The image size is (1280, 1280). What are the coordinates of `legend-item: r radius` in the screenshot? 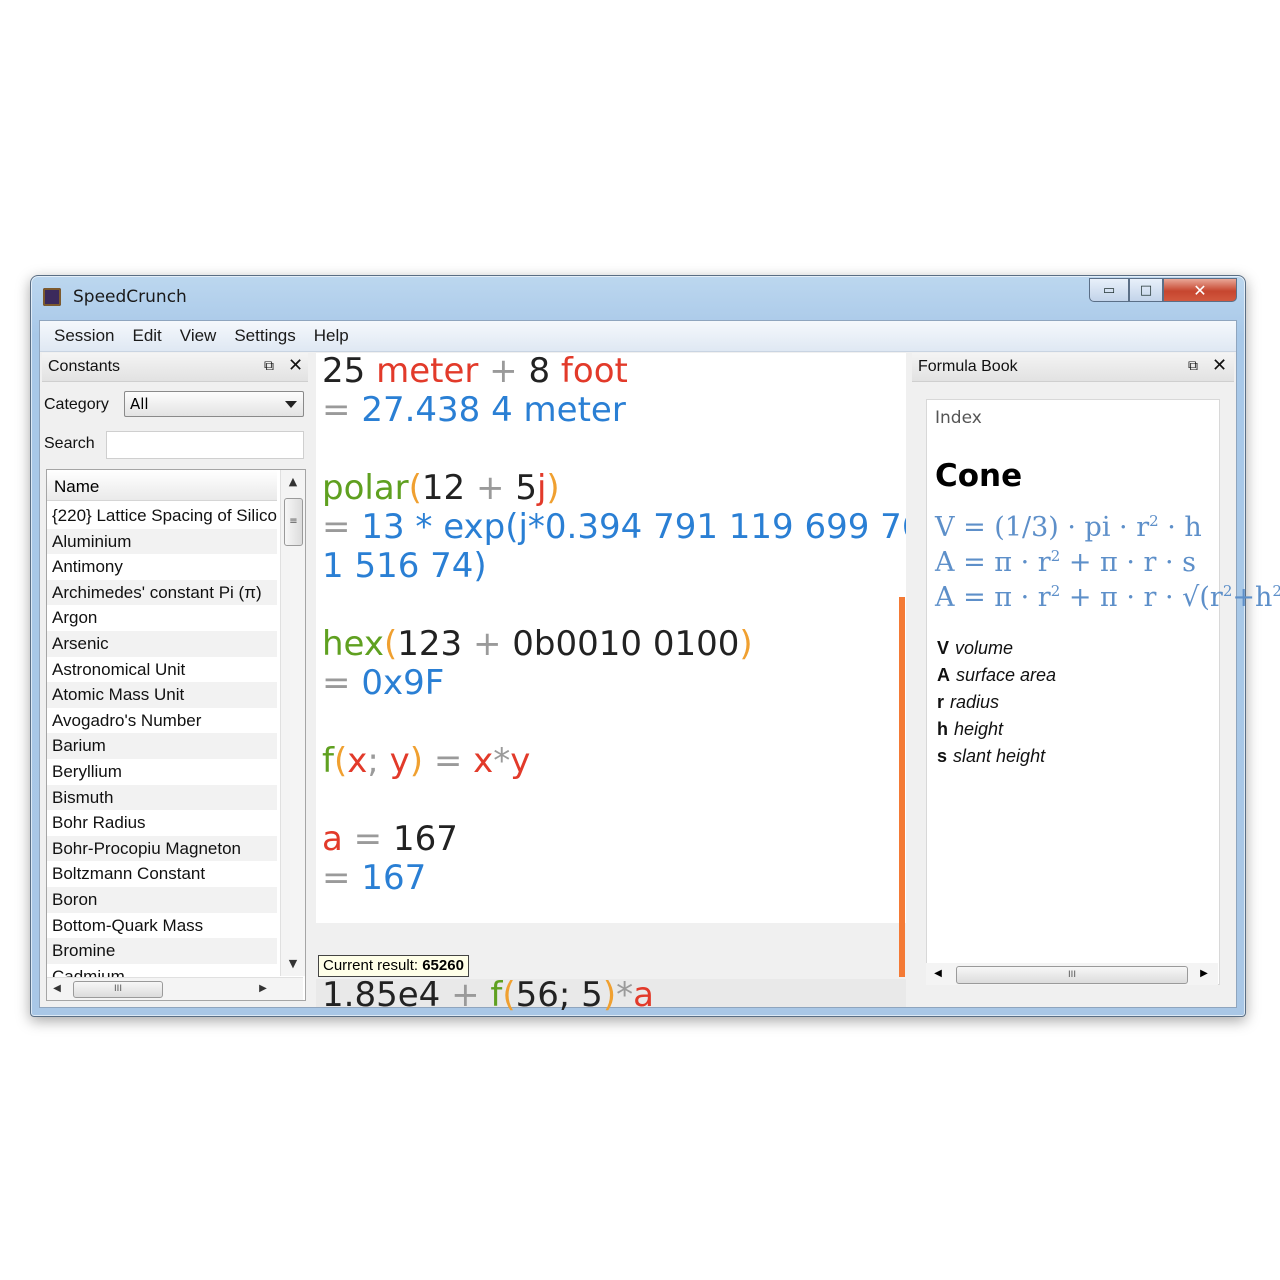 It's located at (968, 702).